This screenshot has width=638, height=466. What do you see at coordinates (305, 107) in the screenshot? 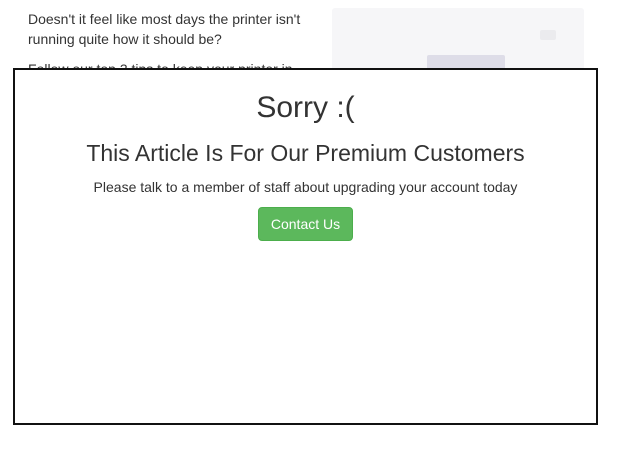
I see `paywall-title: Sorry :(` at bounding box center [305, 107].